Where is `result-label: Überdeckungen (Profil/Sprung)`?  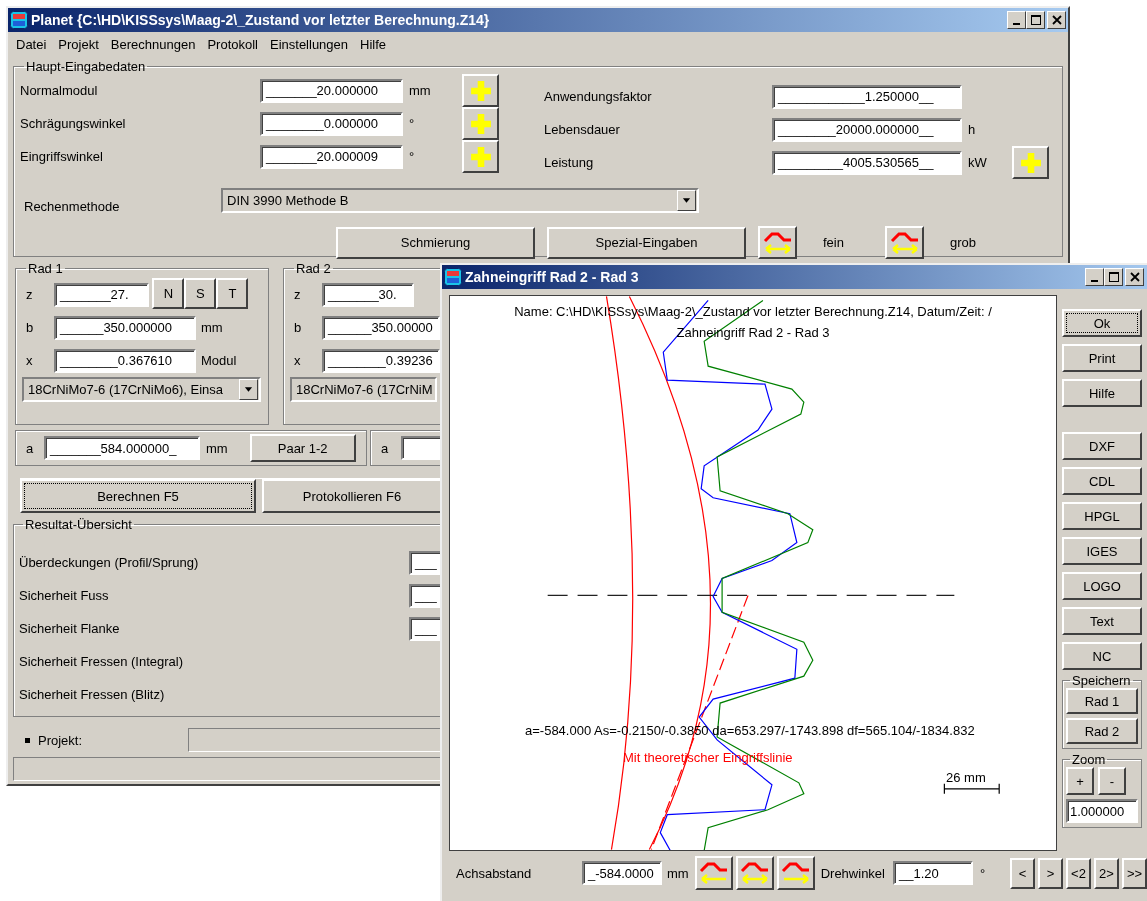 result-label: Überdeckungen (Profil/Sprung) is located at coordinates (109, 562).